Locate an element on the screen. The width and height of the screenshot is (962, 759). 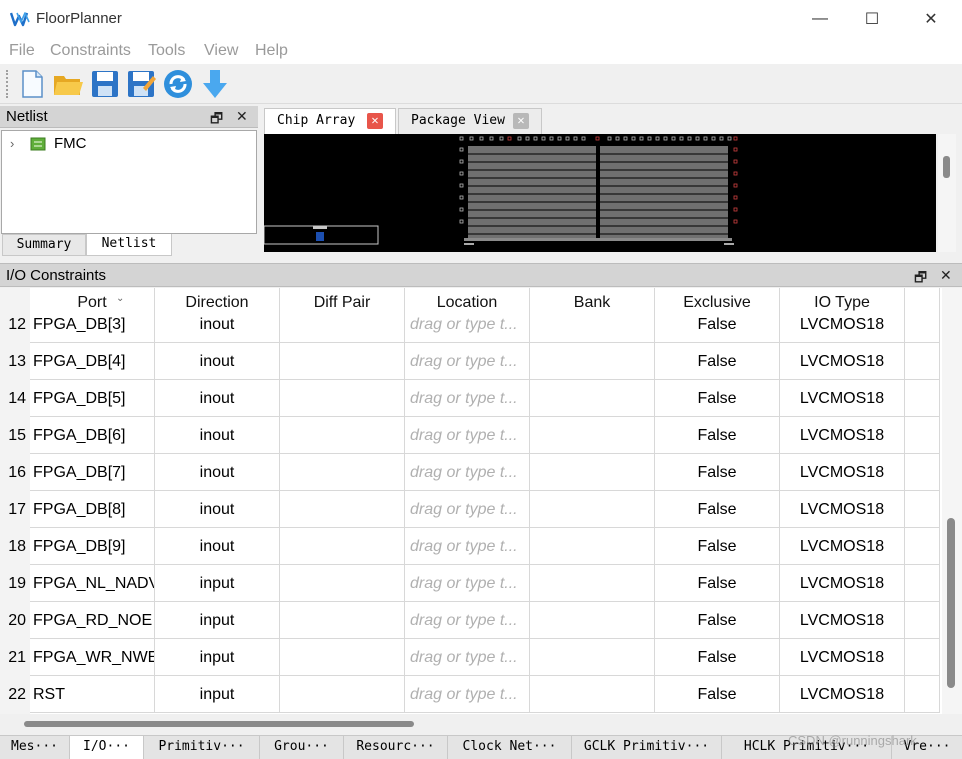
toolbar-grip is located at coordinates (7, 84).